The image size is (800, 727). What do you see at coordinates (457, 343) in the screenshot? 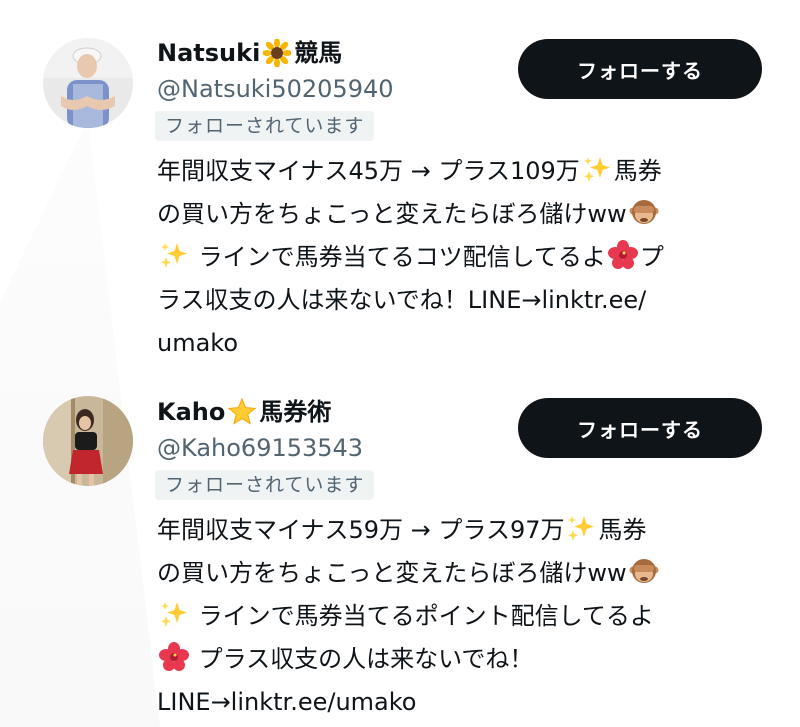
I see `bio-line: umako` at bounding box center [457, 343].